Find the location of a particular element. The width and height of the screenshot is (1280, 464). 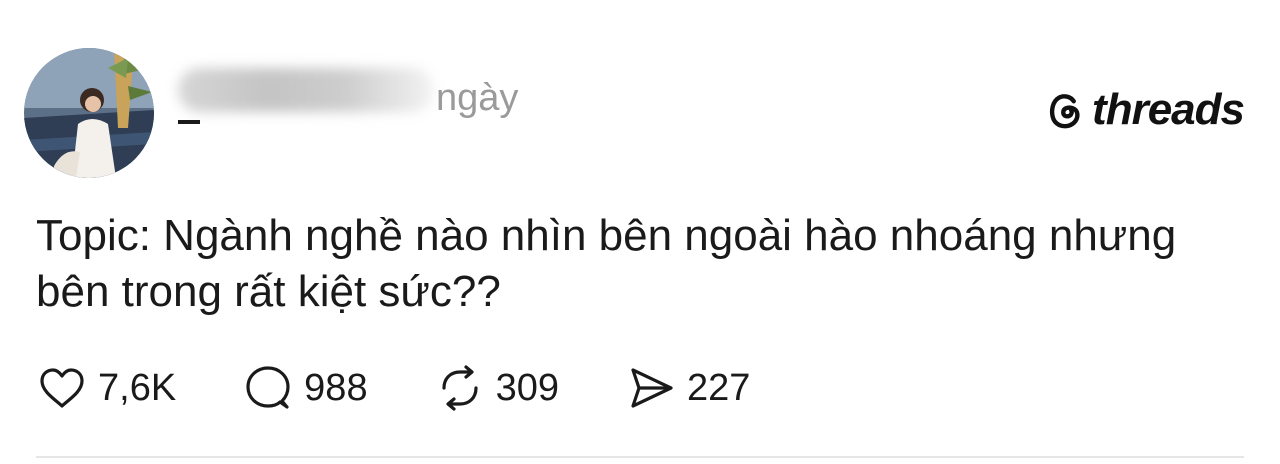

blurred-username is located at coordinates (306, 90).